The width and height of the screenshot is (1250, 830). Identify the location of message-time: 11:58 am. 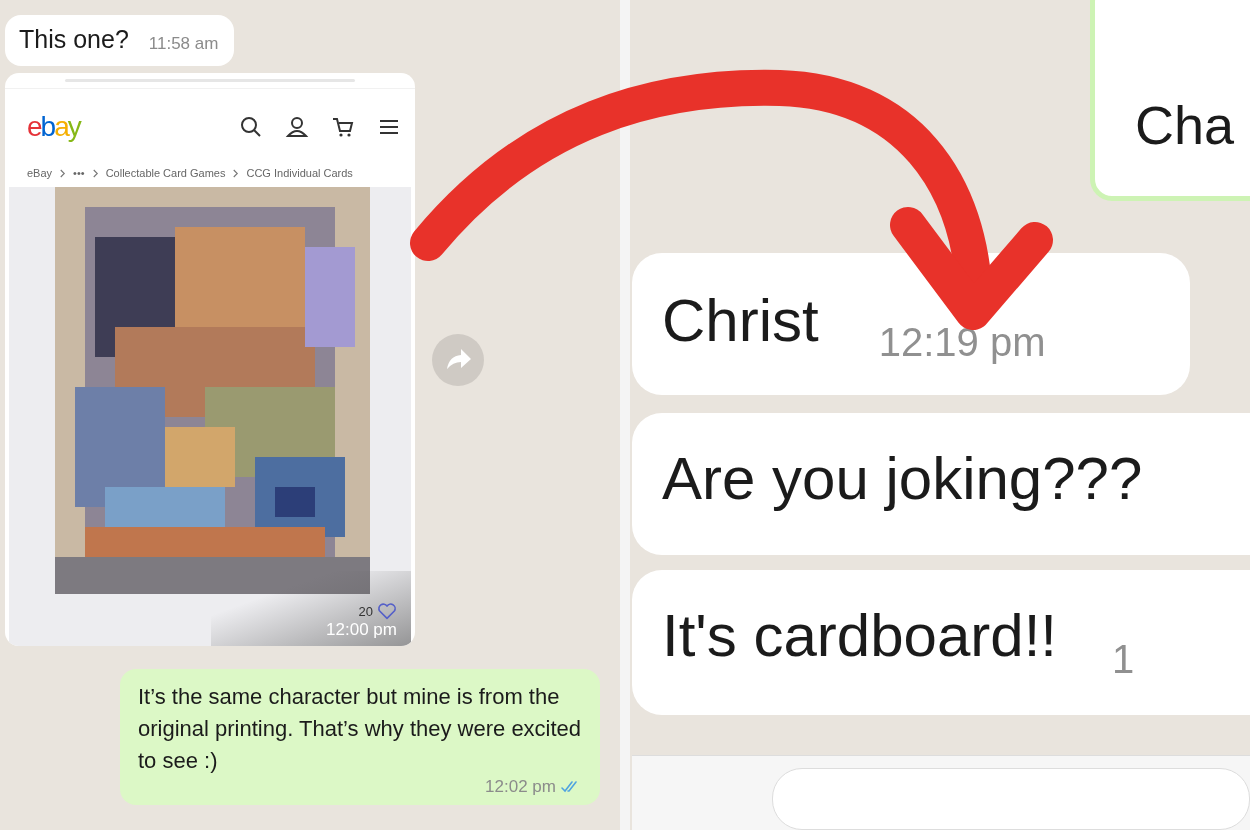
(183, 44).